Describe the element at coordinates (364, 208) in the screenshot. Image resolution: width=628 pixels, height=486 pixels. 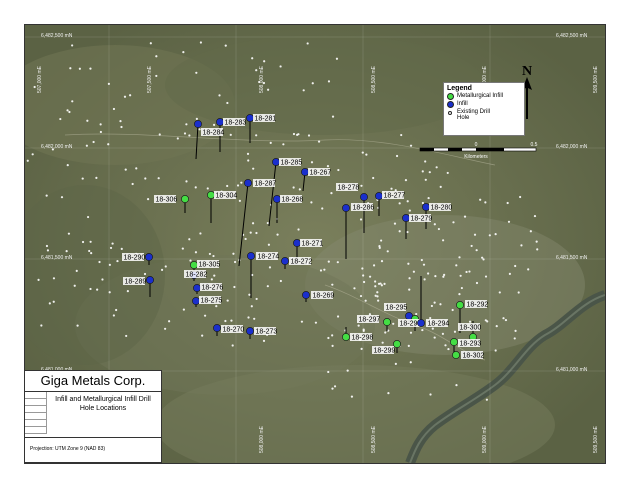
I see `drill-hole-label: 18-286` at that location.